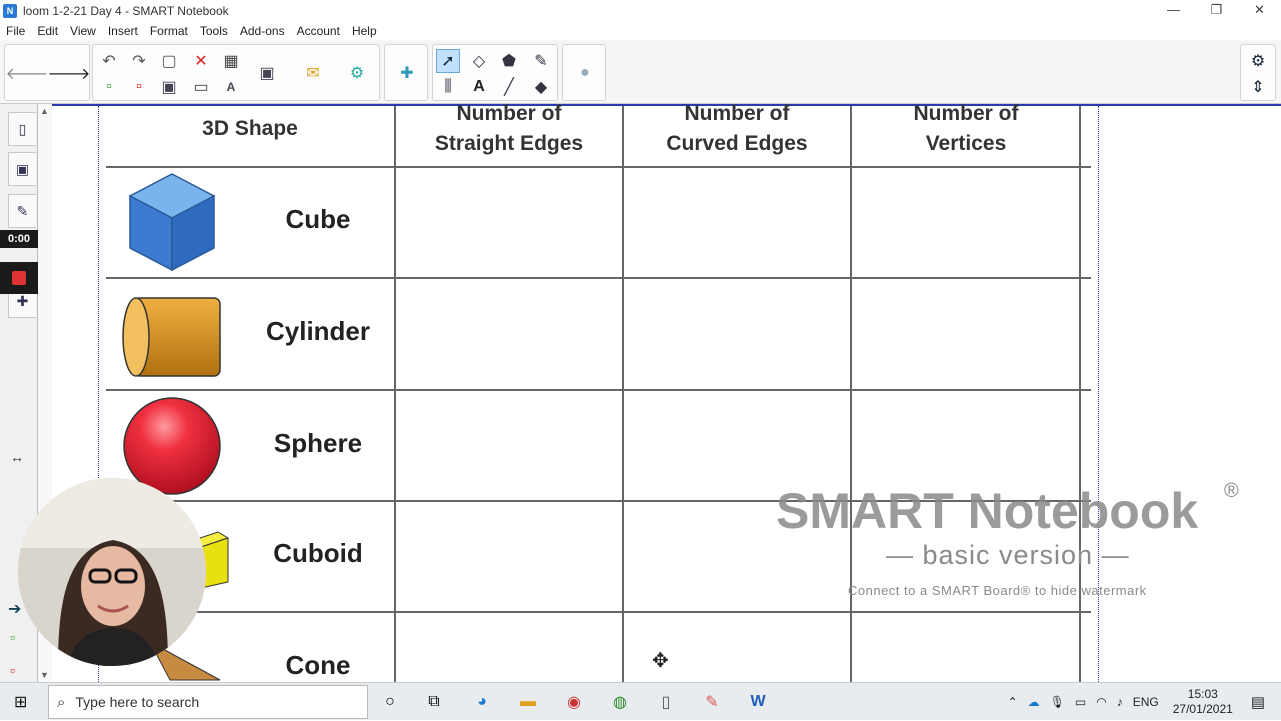  I want to click on response-icon: ✉, so click(313, 73).